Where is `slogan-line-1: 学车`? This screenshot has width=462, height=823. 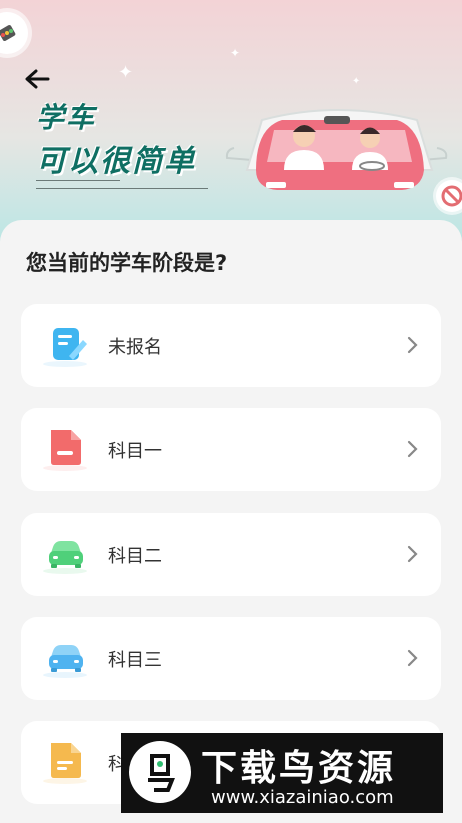
slogan-line-1: 学车 is located at coordinates (66, 117).